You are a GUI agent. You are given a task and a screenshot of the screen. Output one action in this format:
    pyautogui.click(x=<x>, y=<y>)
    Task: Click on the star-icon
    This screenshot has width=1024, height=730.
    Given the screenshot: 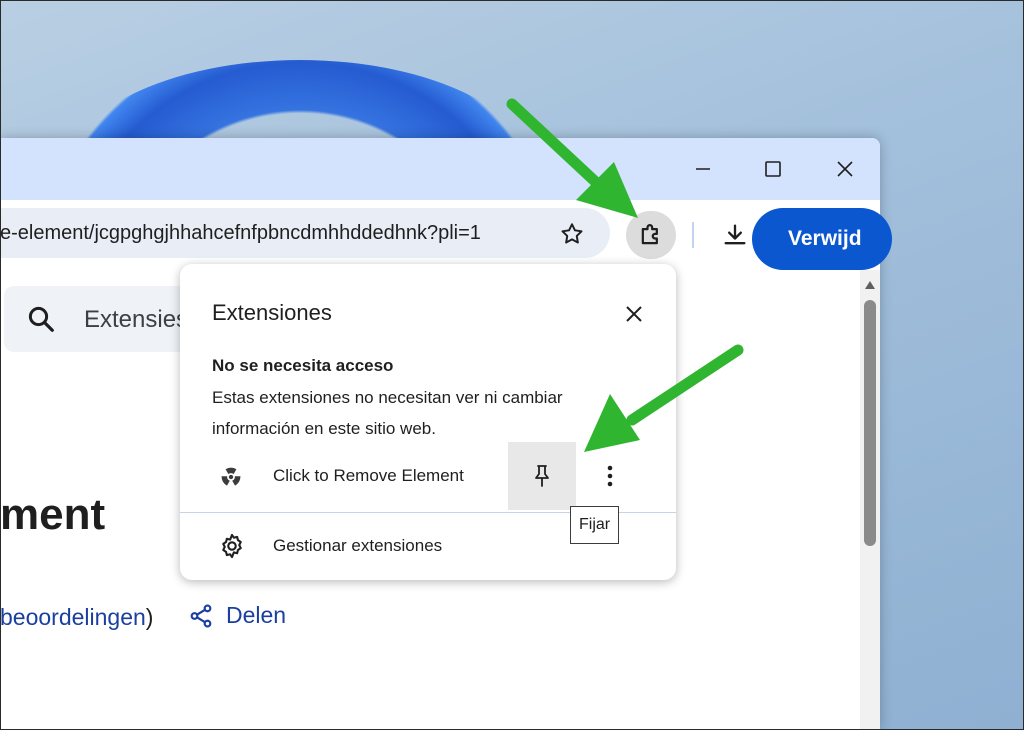 What is the action you would take?
    pyautogui.click(x=572, y=233)
    